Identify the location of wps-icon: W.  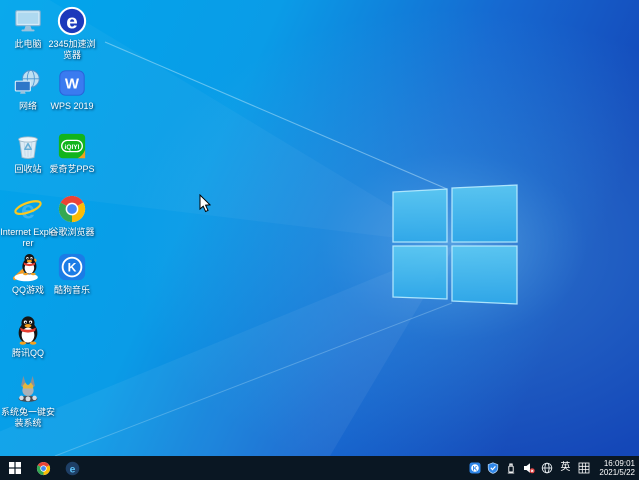
(72, 83).